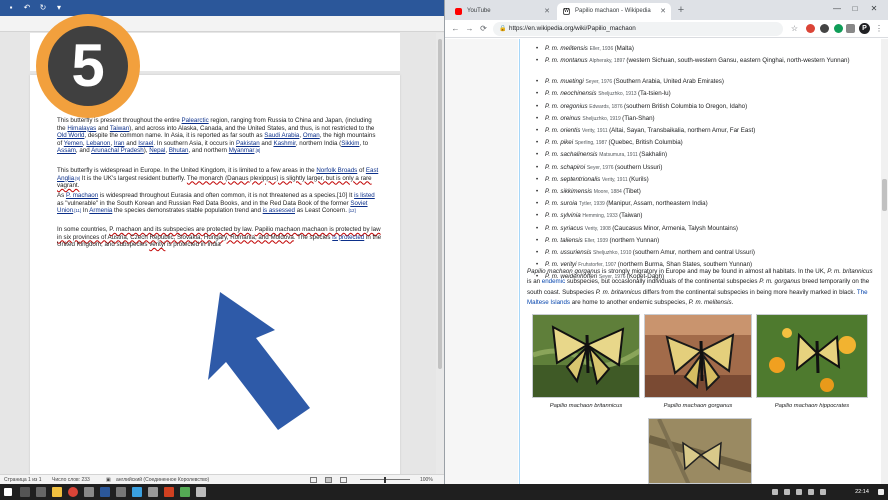 This screenshot has height=500, width=888. What do you see at coordinates (350, 143) in the screenshot?
I see `hyperlink: Sikkim` at bounding box center [350, 143].